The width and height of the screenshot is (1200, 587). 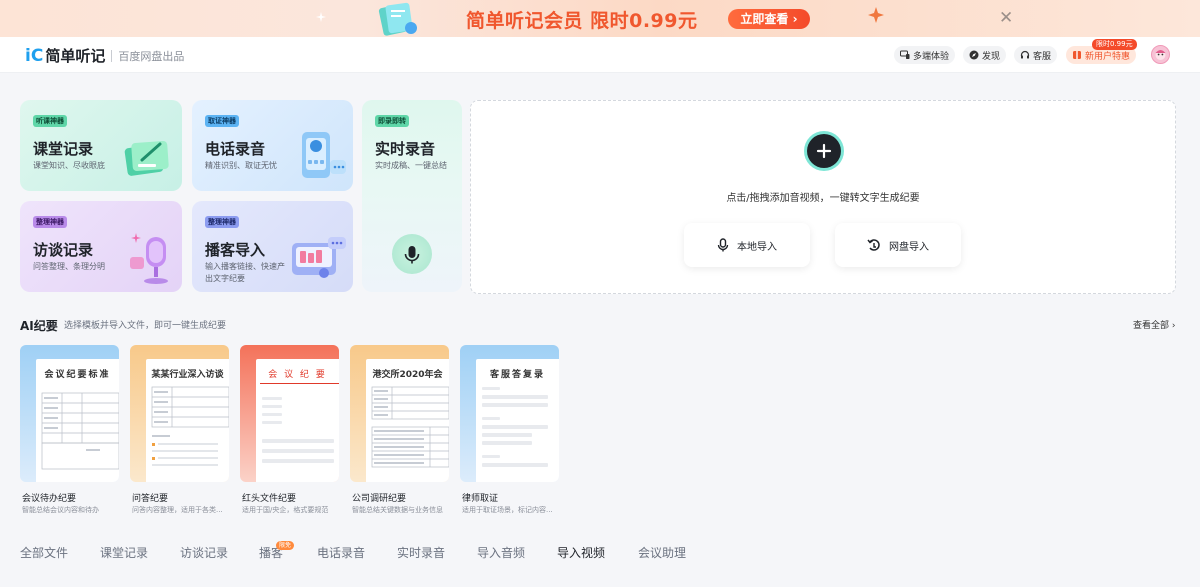 What do you see at coordinates (501, 552) in the screenshot?
I see `tab-import-audio: 导入音频` at bounding box center [501, 552].